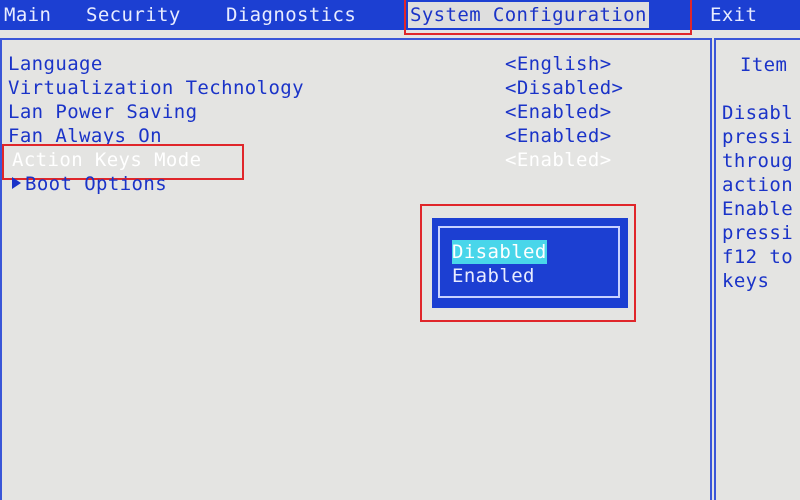 The image size is (800, 500). I want to click on submenu-arrow-icon, so click(16, 183).